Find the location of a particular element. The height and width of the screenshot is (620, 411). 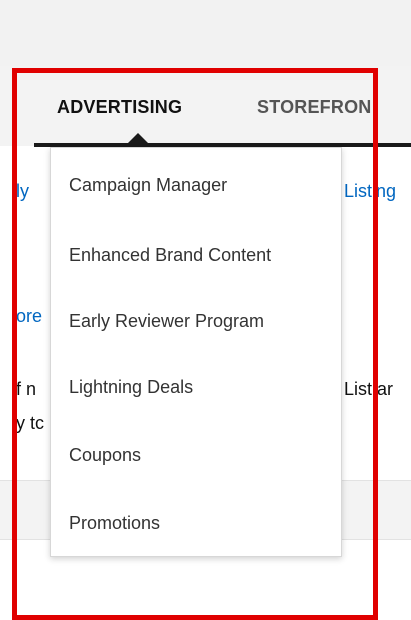

tab-storefront: STOREFRON is located at coordinates (314, 107).